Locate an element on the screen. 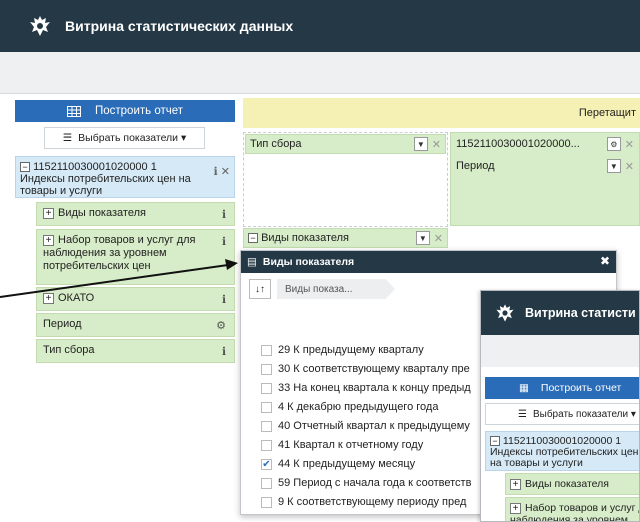 The height and width of the screenshot is (522, 640). col-field-chip: Тип сбора ▼ ✕ is located at coordinates (345, 144).